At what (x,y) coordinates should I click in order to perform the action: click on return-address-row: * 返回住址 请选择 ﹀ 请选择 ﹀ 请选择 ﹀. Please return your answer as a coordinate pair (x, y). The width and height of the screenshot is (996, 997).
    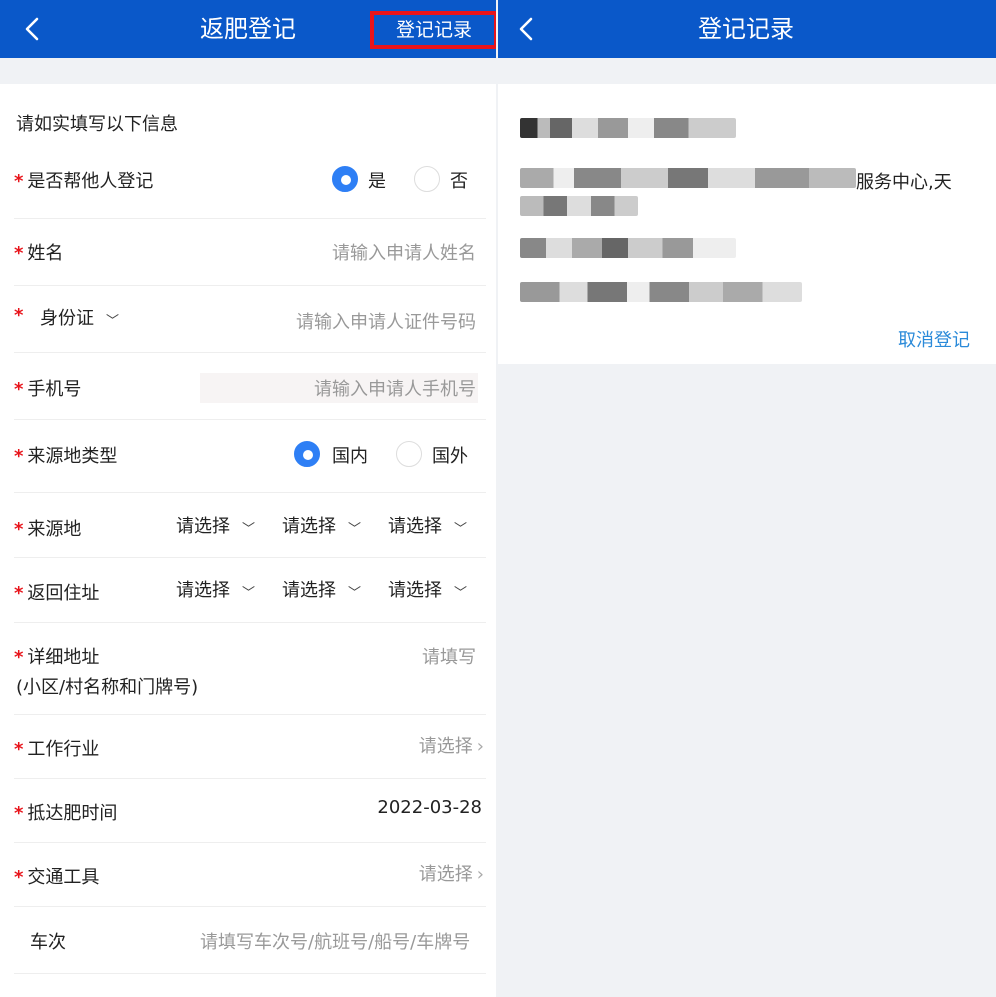
    Looking at the image, I should click on (250, 590).